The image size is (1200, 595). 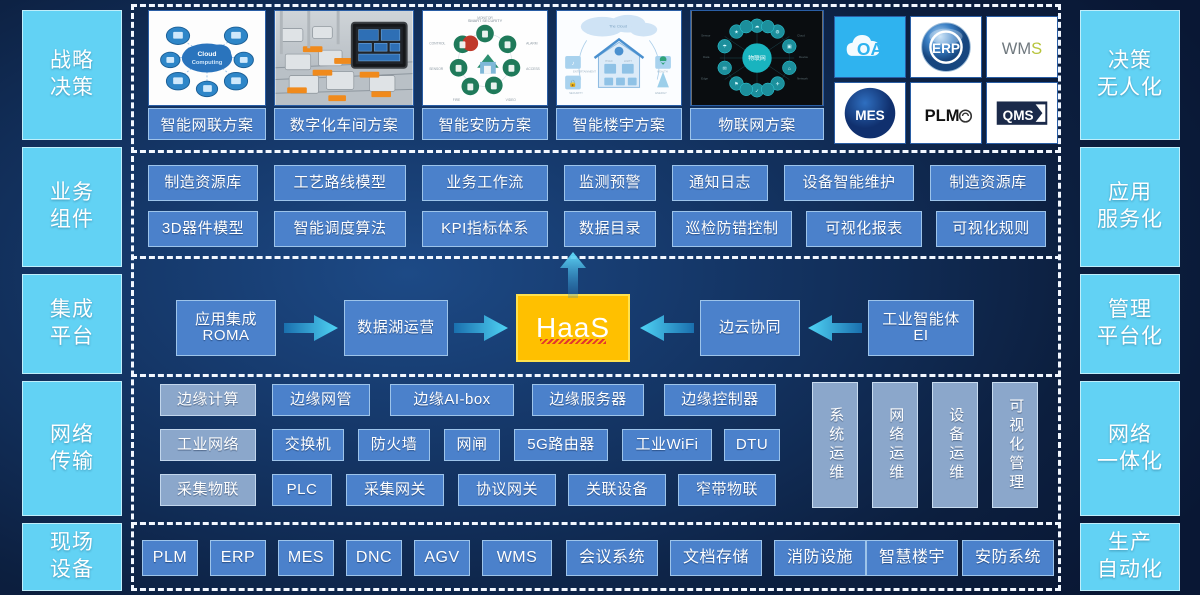 I want to click on left-rail-item-1: 业务 组件, so click(x=72, y=207).